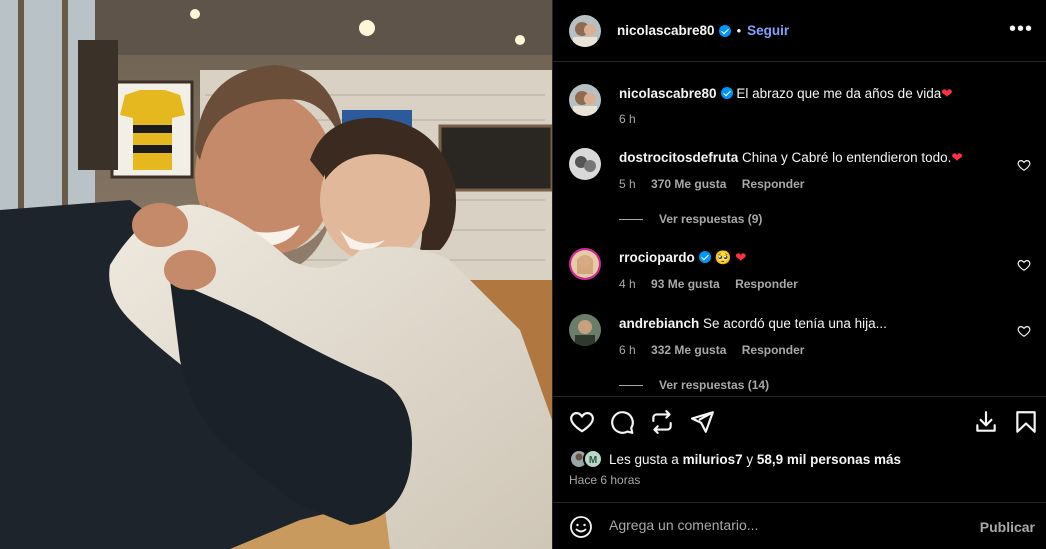 The height and width of the screenshot is (549, 1046). I want to click on view-replies-button: Ver respuestas (9), so click(690, 219).